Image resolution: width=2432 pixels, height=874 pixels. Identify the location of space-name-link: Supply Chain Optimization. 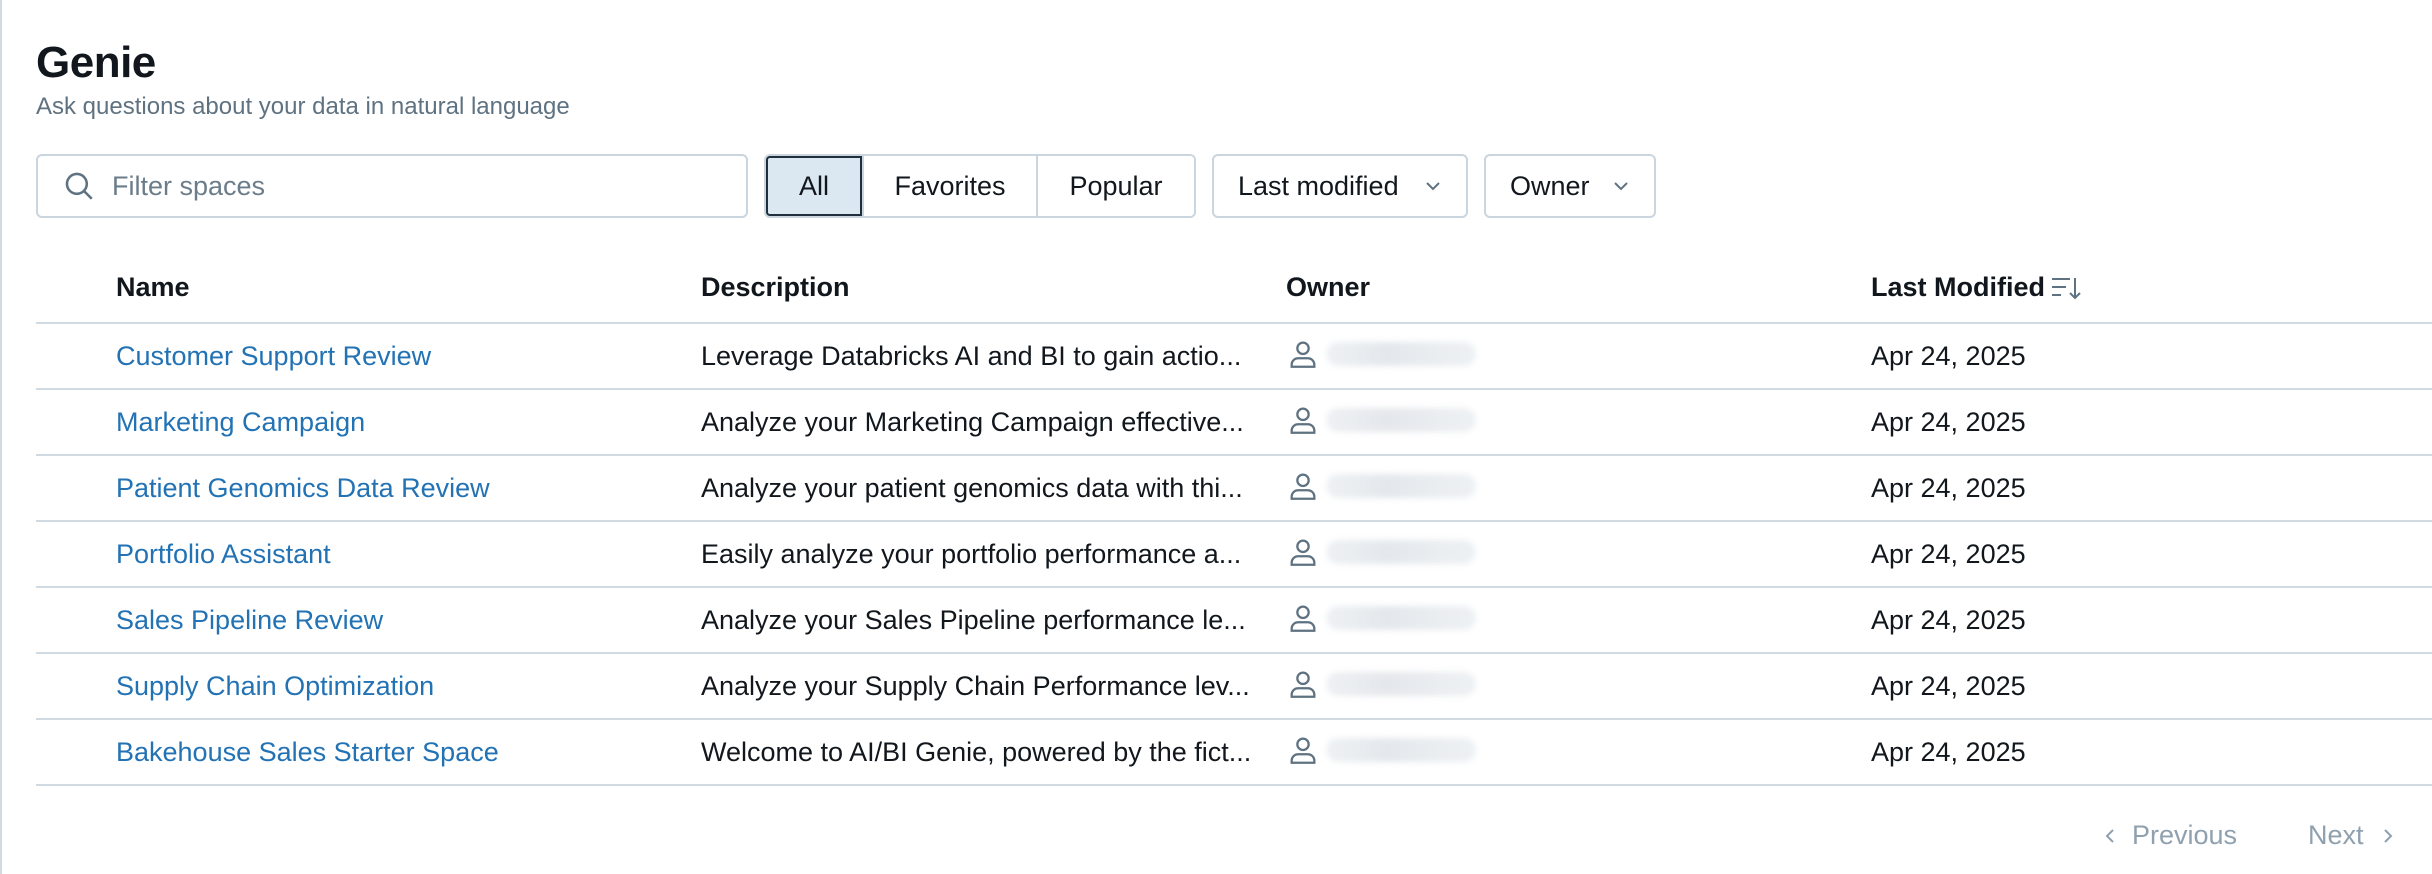
(275, 686).